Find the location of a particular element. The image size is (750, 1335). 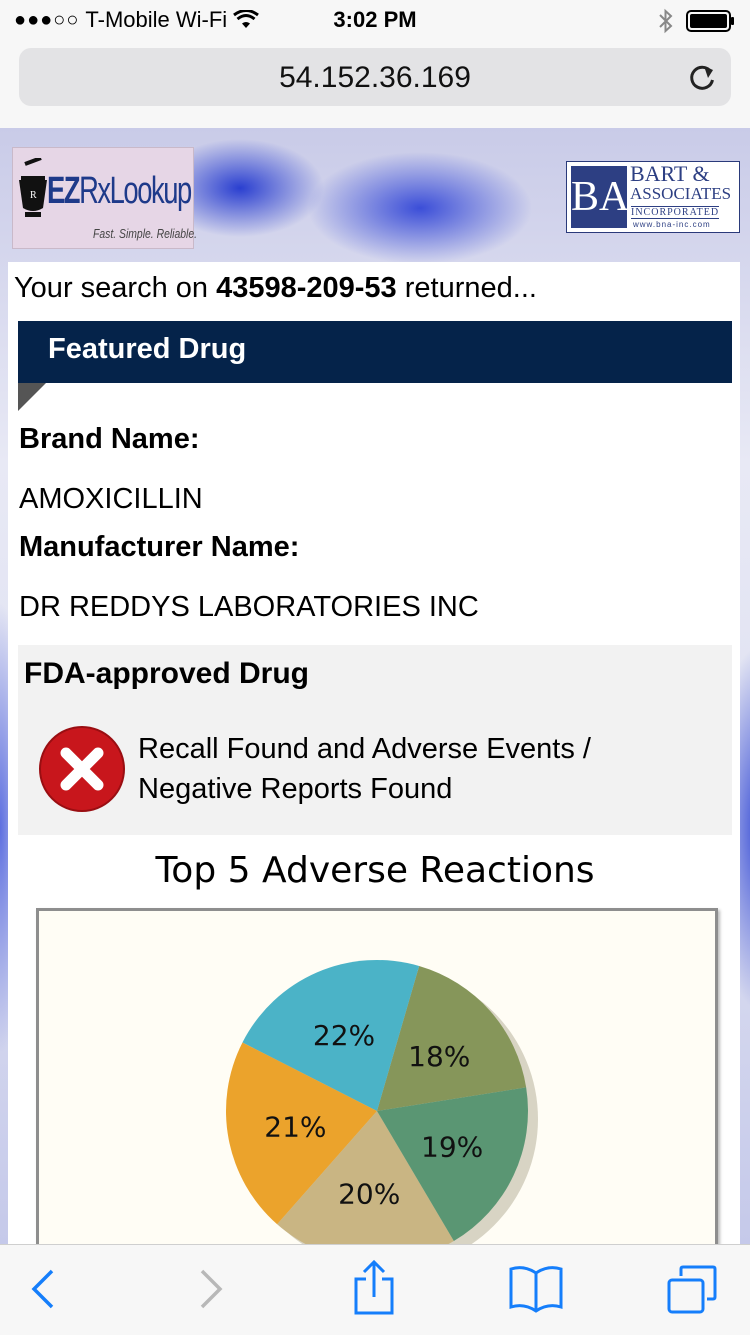

error-x-icon is located at coordinates (82, 771).